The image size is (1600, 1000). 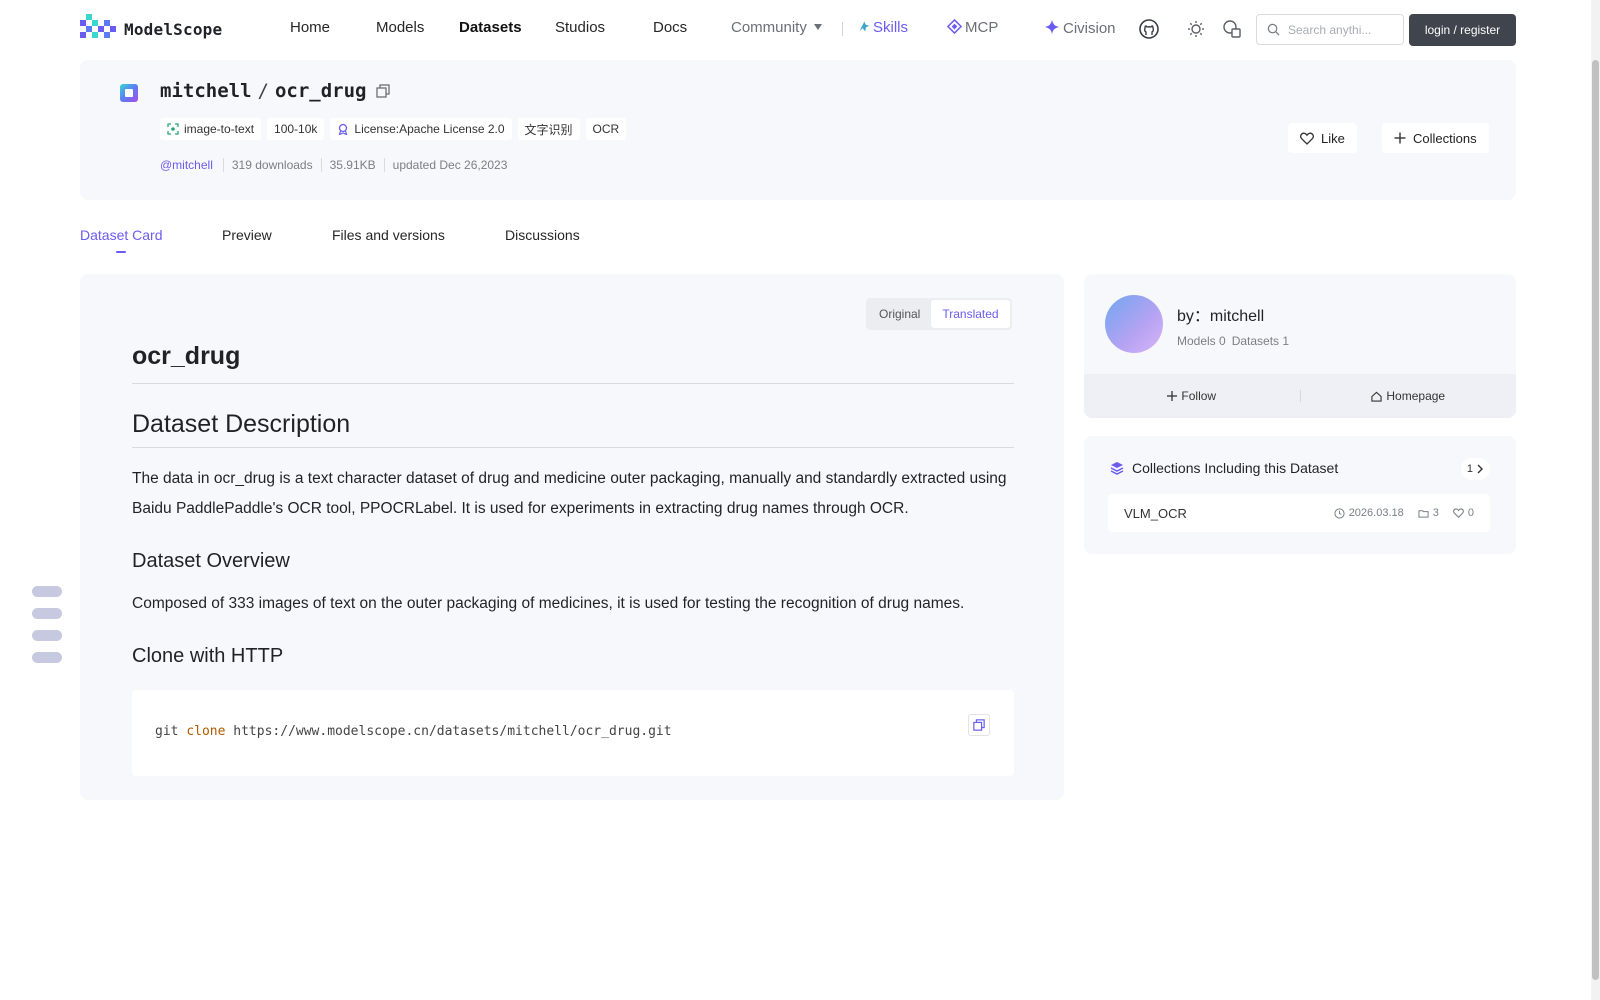 I want to click on nav-skills: Skills, so click(x=882, y=27).